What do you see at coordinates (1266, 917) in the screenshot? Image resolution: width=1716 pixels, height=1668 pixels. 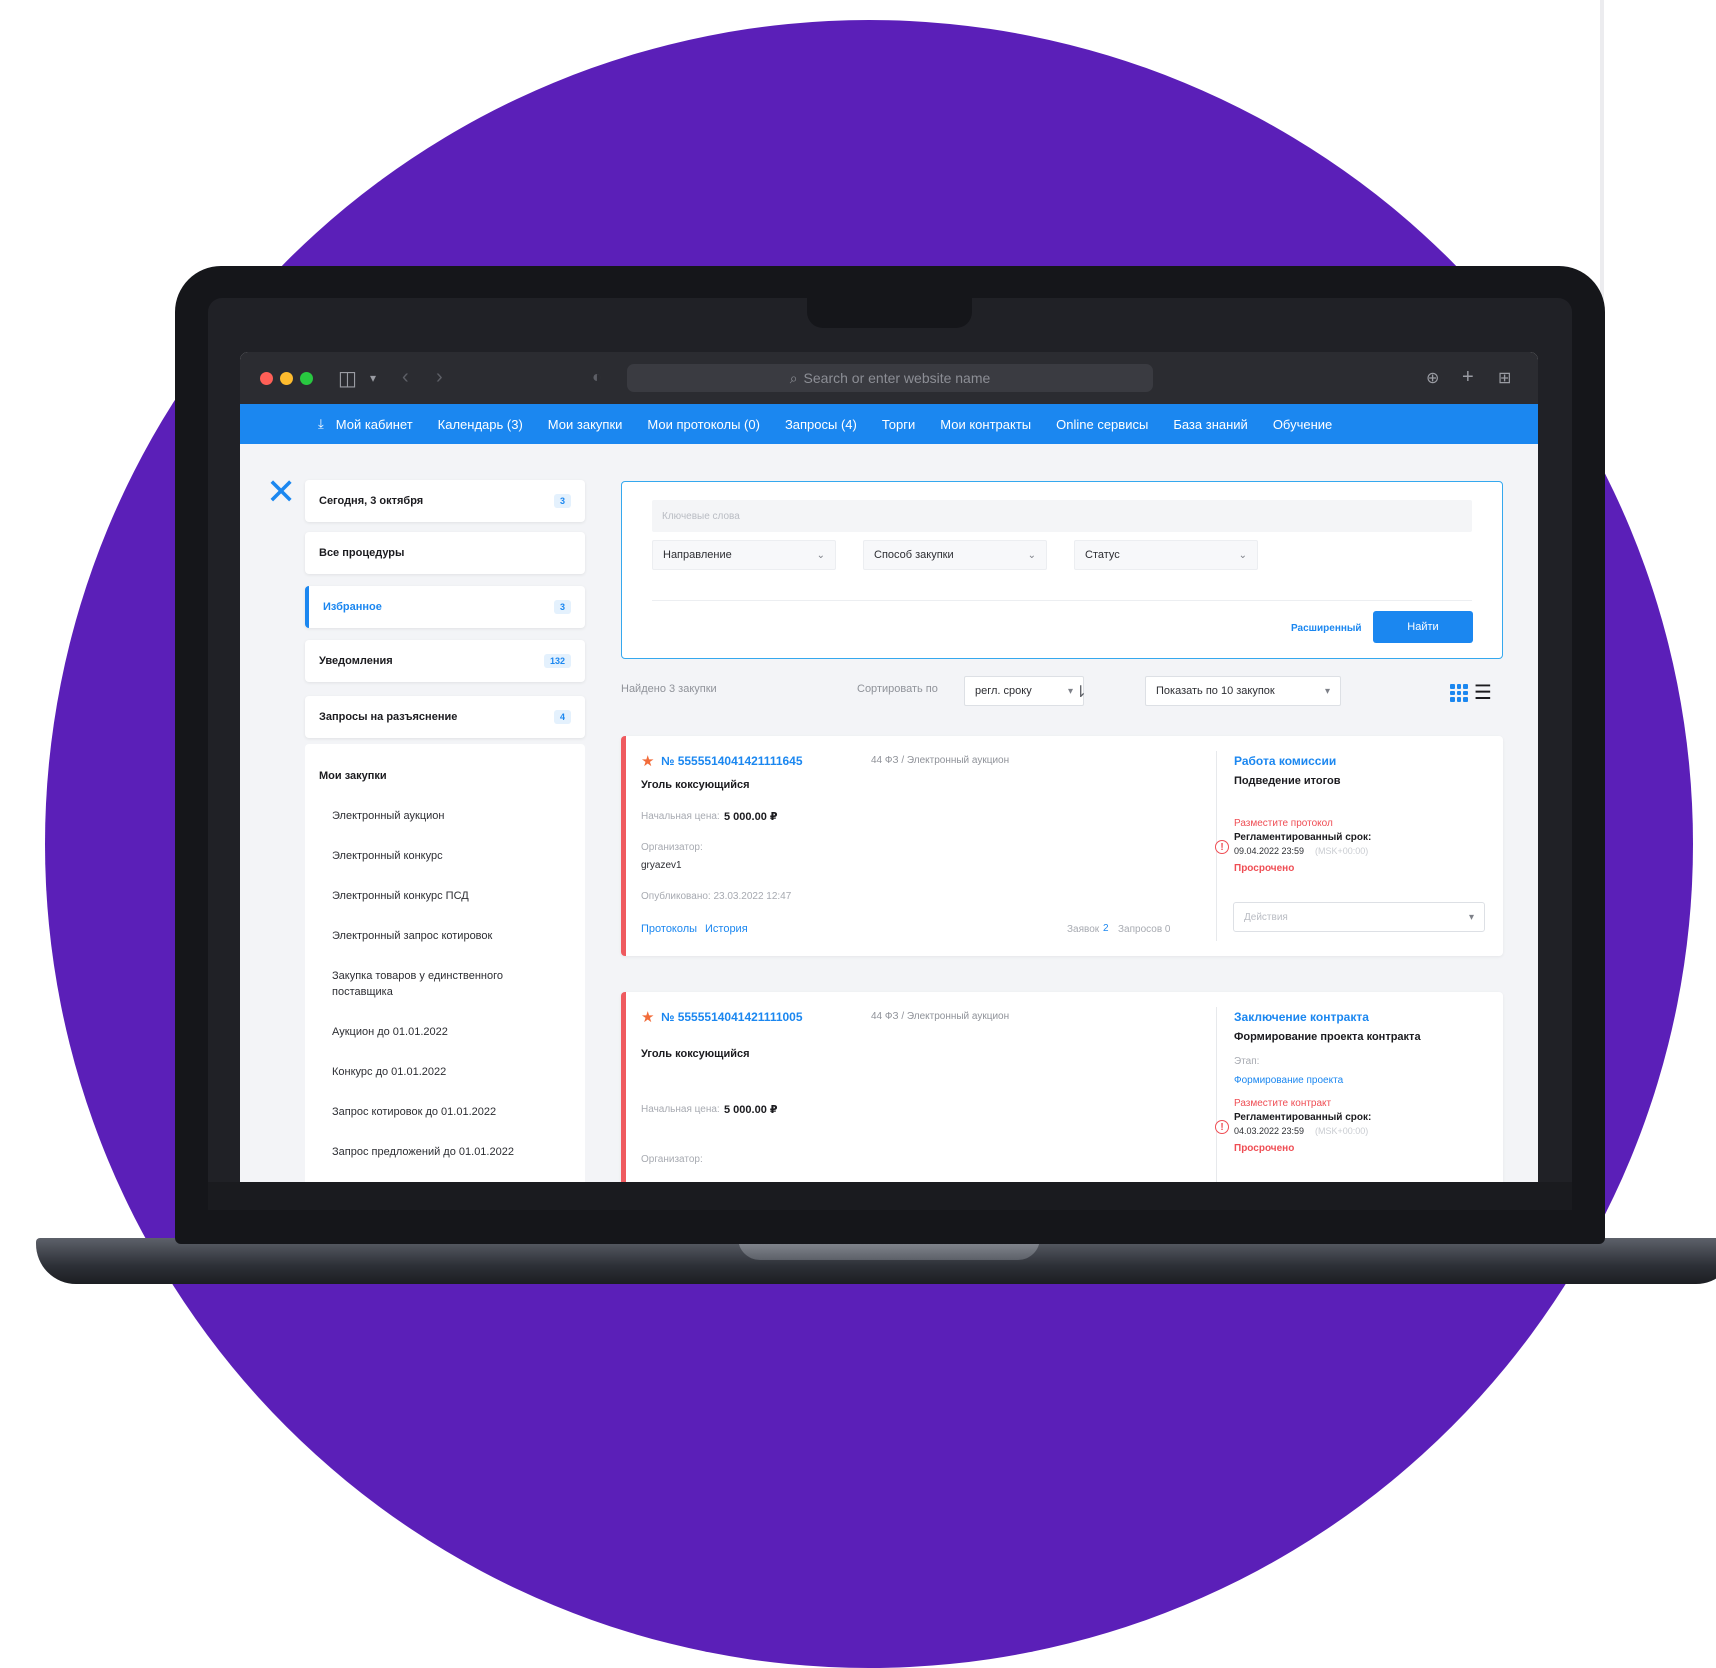 I see `select-label: Действия` at bounding box center [1266, 917].